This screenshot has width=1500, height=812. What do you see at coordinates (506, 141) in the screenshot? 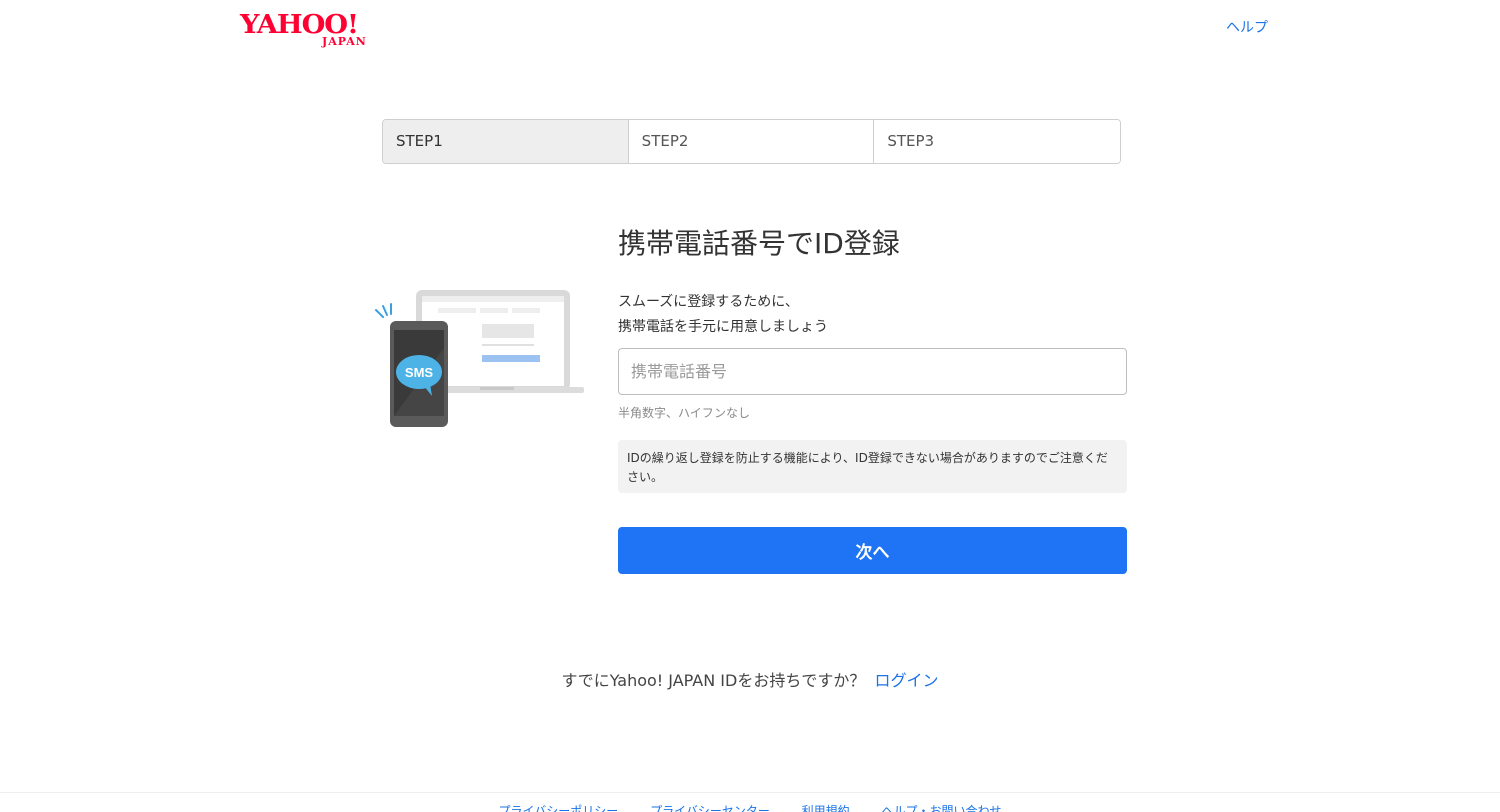
I see `step-1: STEP1` at bounding box center [506, 141].